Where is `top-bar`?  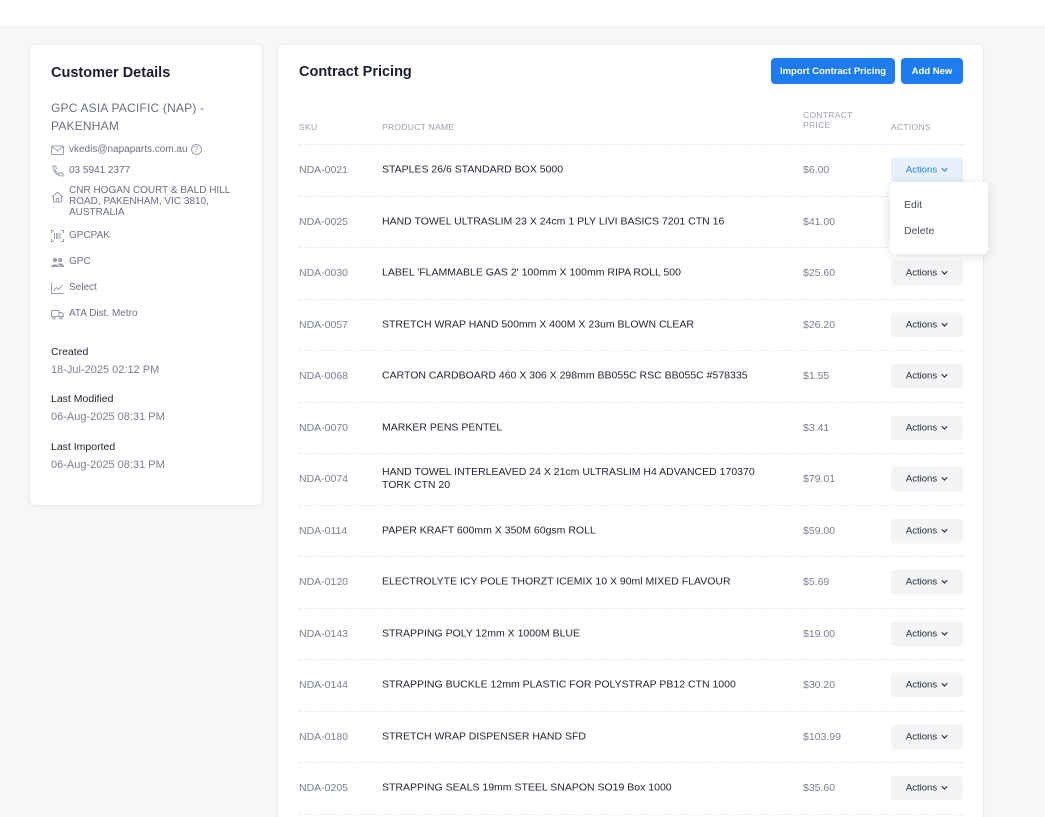 top-bar is located at coordinates (522, 13).